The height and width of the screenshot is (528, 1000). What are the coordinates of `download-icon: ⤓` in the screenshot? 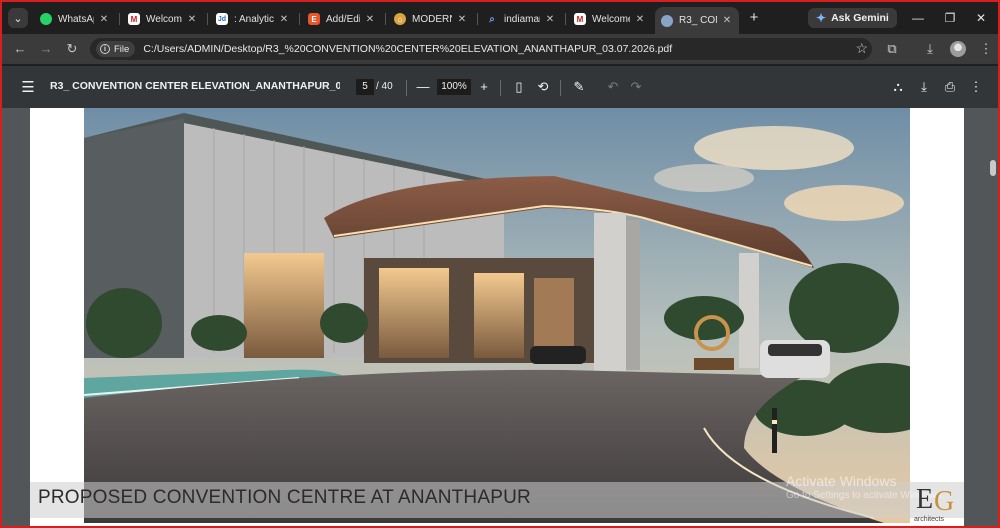 It's located at (930, 49).